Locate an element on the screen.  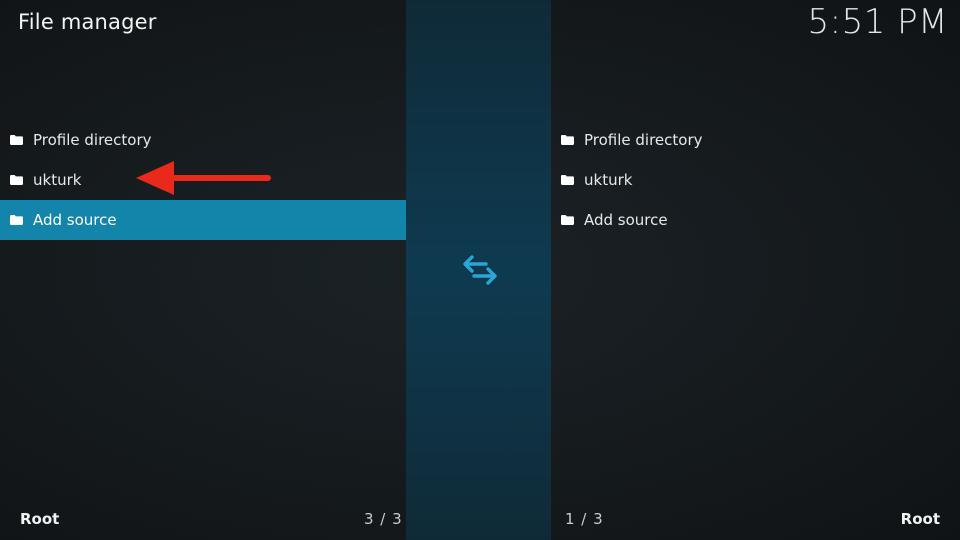
right-count: 1 / 3 is located at coordinates (584, 519).